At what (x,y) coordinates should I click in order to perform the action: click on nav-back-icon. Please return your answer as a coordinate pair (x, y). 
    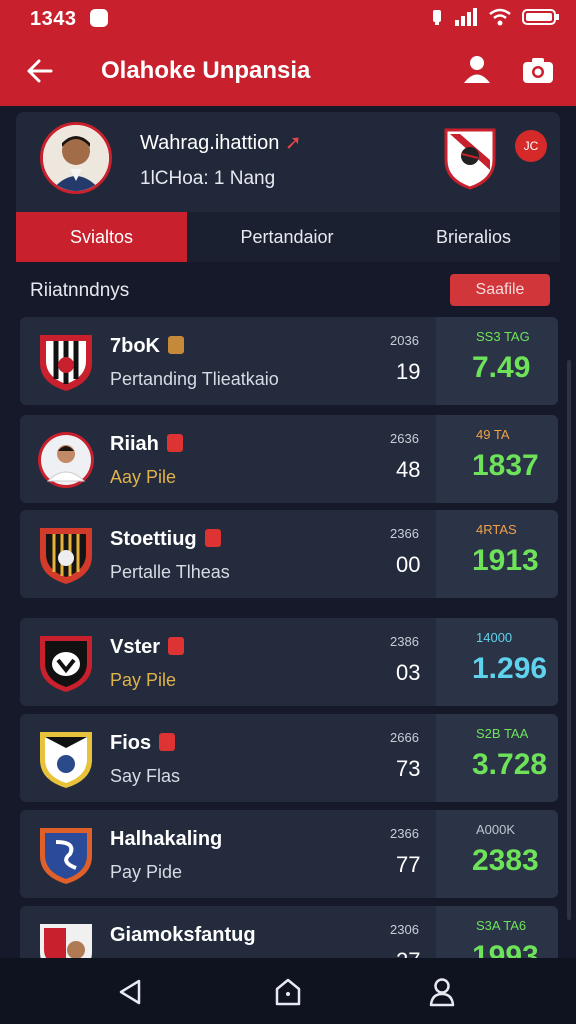
    Looking at the image, I should click on (130, 992).